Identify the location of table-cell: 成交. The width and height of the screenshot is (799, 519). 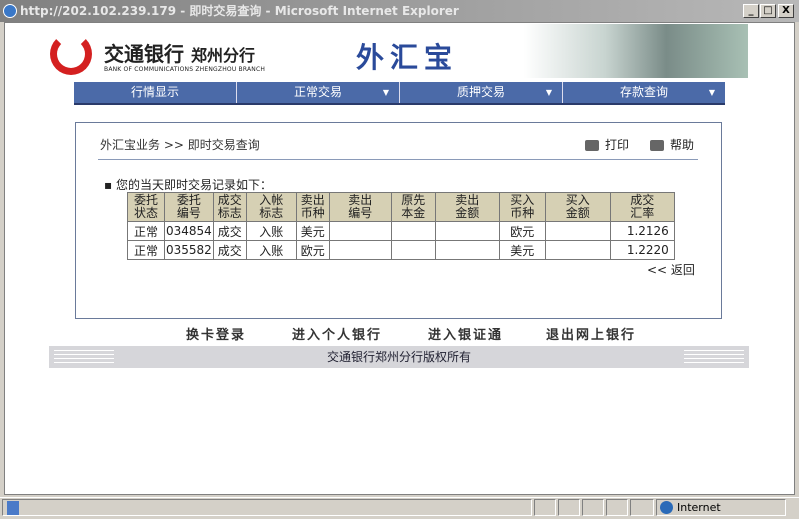
(229, 250).